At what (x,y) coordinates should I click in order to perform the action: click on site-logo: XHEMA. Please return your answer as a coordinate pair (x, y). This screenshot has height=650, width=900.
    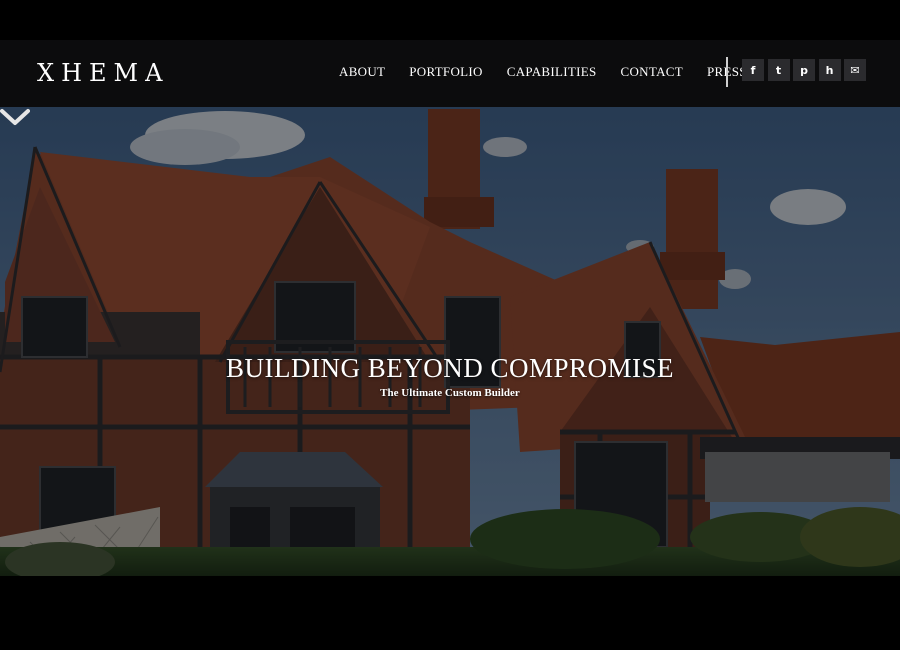
    Looking at the image, I should click on (103, 73).